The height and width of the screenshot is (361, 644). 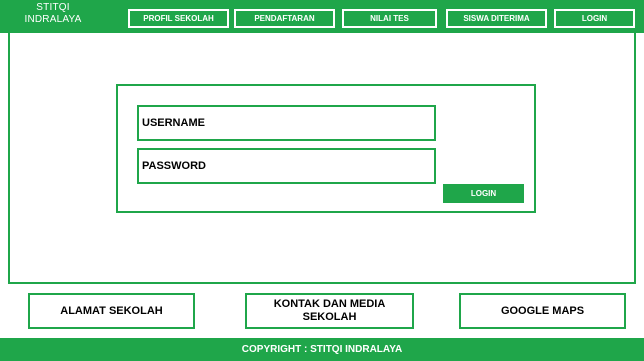 I want to click on password-field: PASSWORD, so click(x=286, y=166).